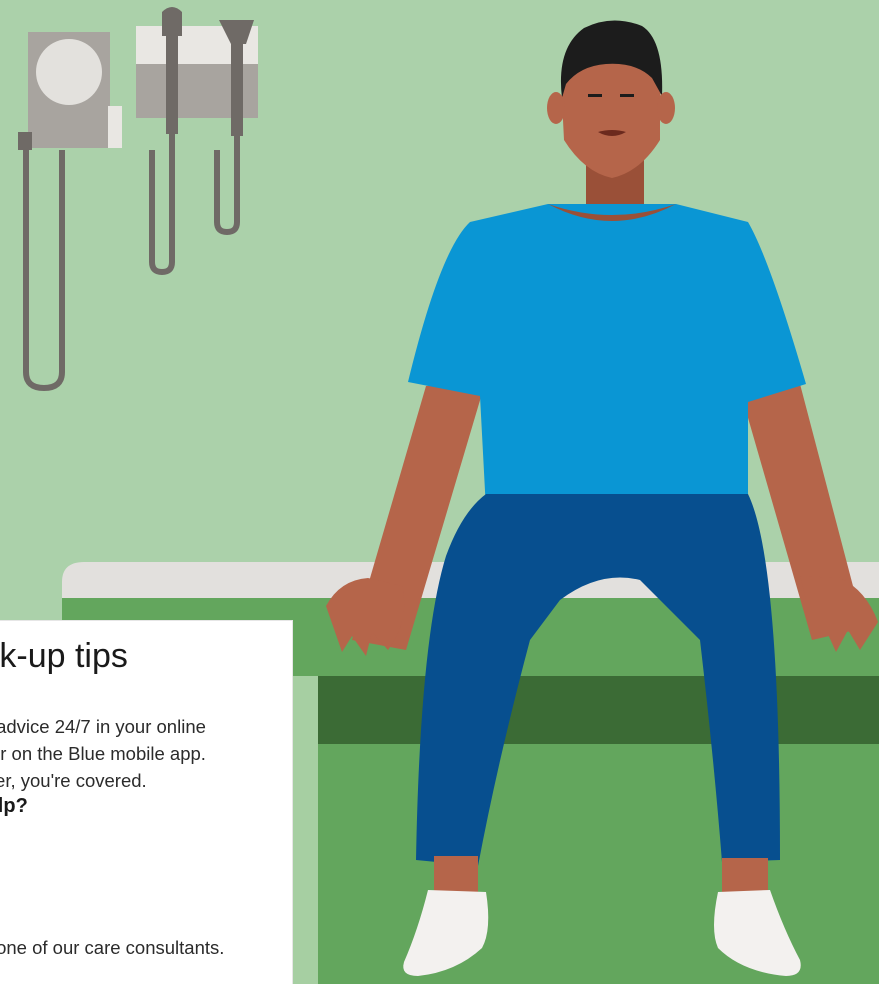  Describe the element at coordinates (64, 656) in the screenshot. I see `card-heading: Check-up tips` at that location.